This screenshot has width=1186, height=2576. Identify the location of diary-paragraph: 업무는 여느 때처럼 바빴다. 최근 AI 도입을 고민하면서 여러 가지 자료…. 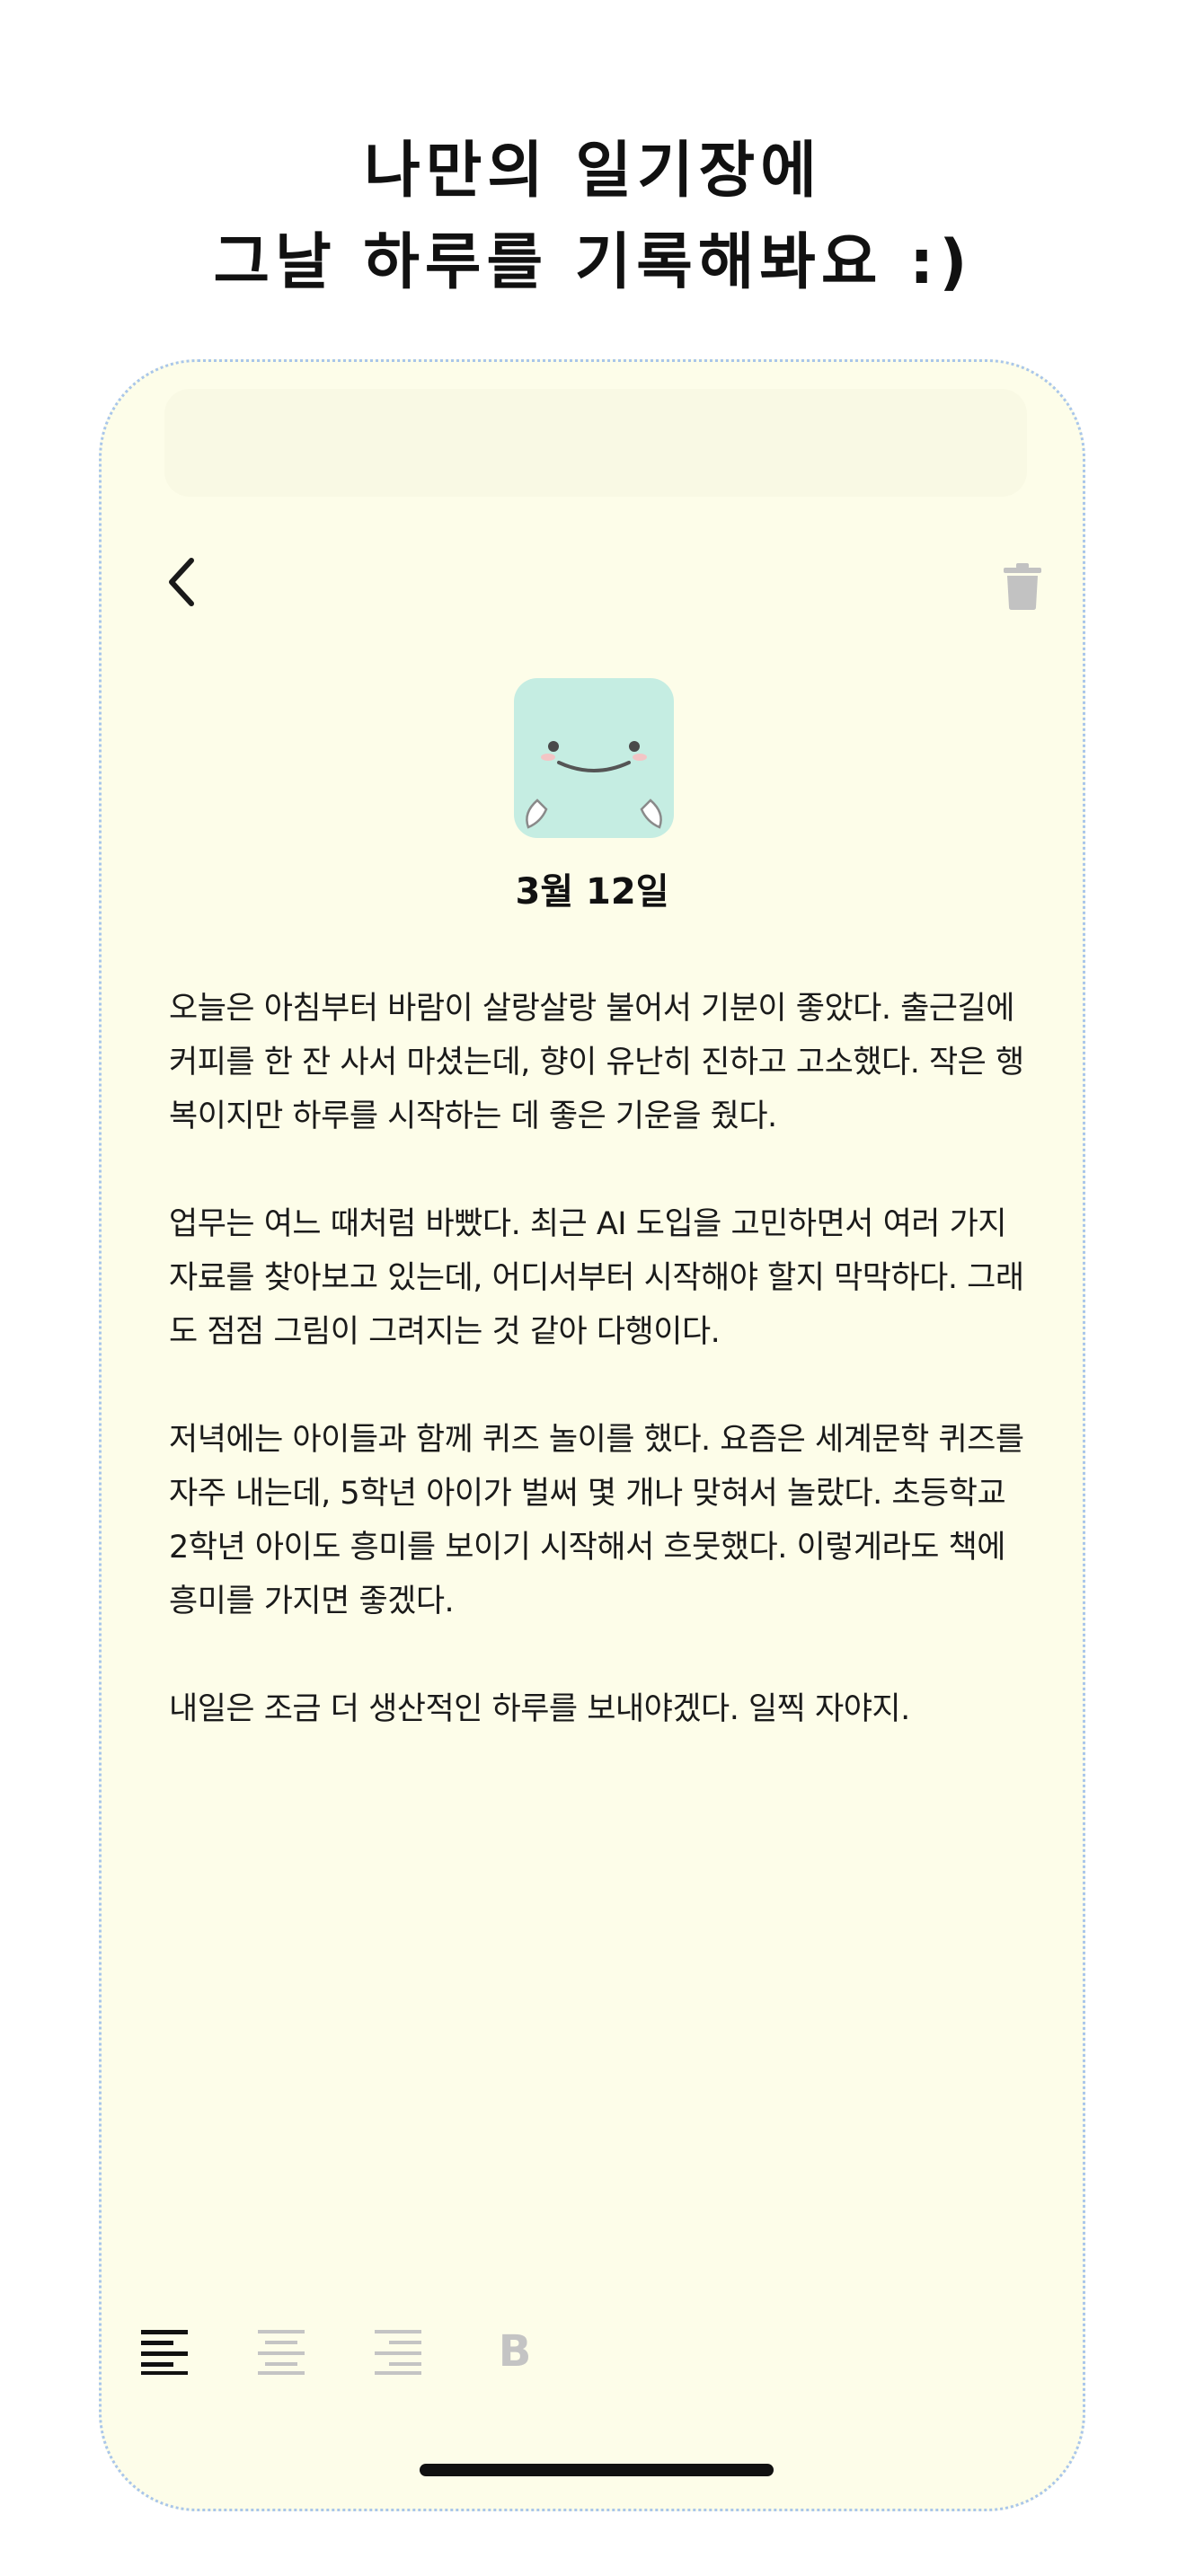
(596, 1278).